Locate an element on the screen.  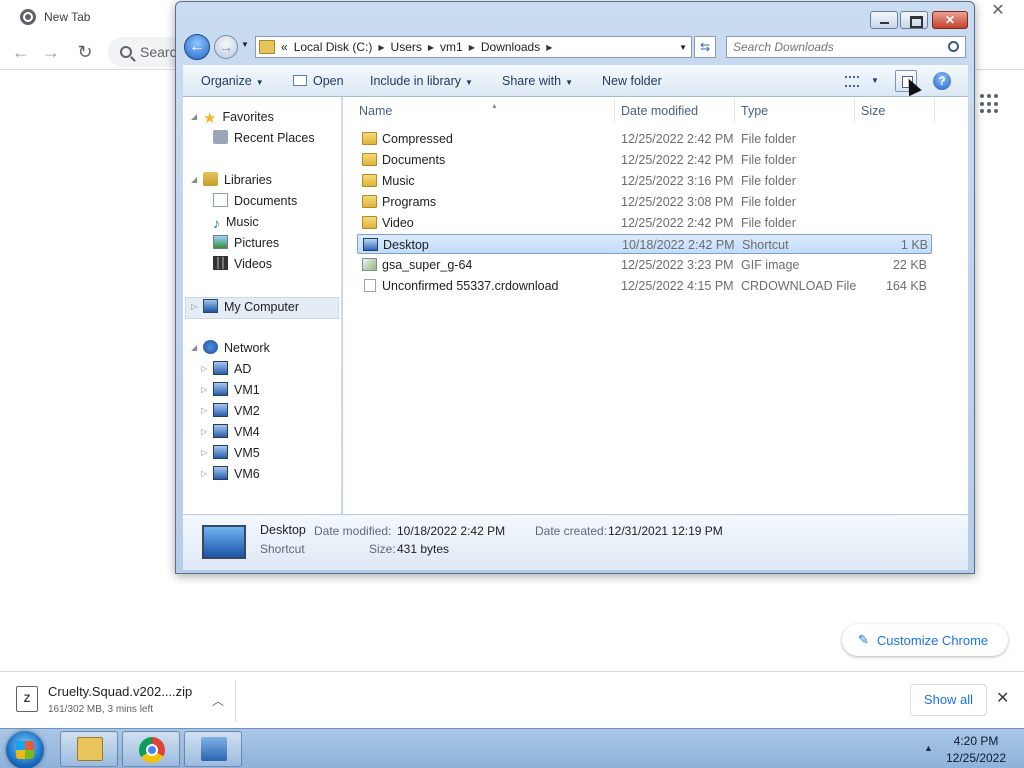
nav-host-vm5: ▷ VM5 is located at coordinates (230, 453).